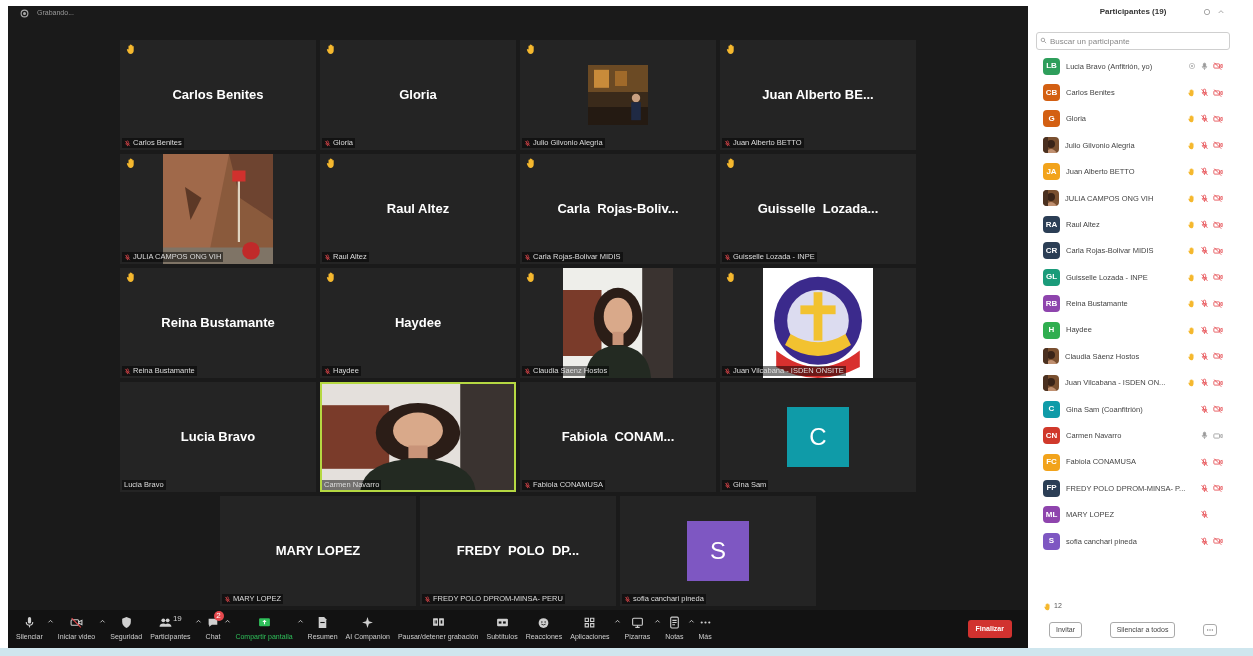  What do you see at coordinates (544, 622) in the screenshot?
I see `smiley-icon` at bounding box center [544, 622].